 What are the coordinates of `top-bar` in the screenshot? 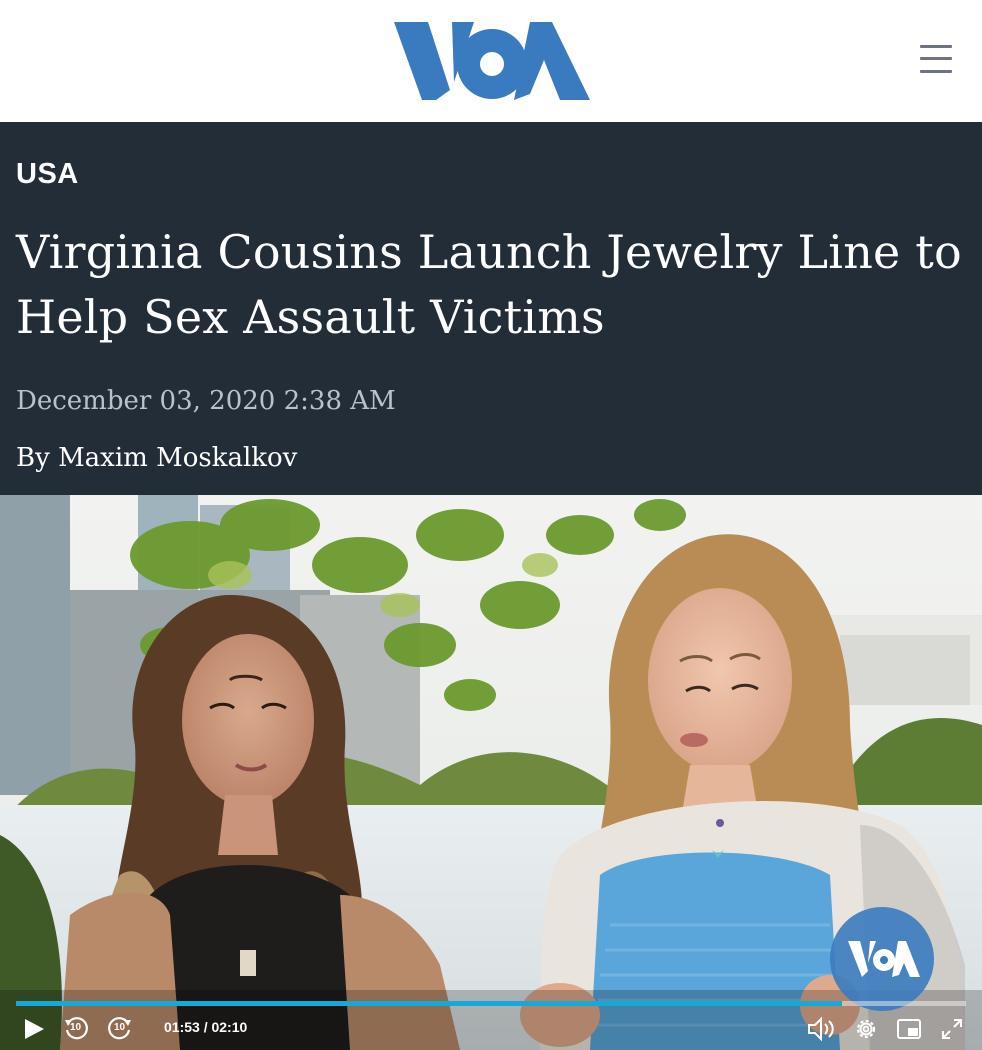 It's located at (491, 61).